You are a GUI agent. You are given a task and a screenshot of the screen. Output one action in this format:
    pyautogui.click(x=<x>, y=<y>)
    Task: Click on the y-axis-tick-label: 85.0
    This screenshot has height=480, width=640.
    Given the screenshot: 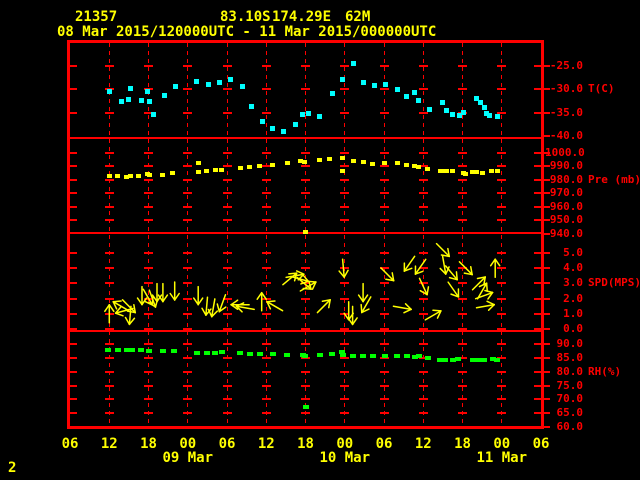 What is the action you would take?
    pyautogui.click(x=570, y=357)
    